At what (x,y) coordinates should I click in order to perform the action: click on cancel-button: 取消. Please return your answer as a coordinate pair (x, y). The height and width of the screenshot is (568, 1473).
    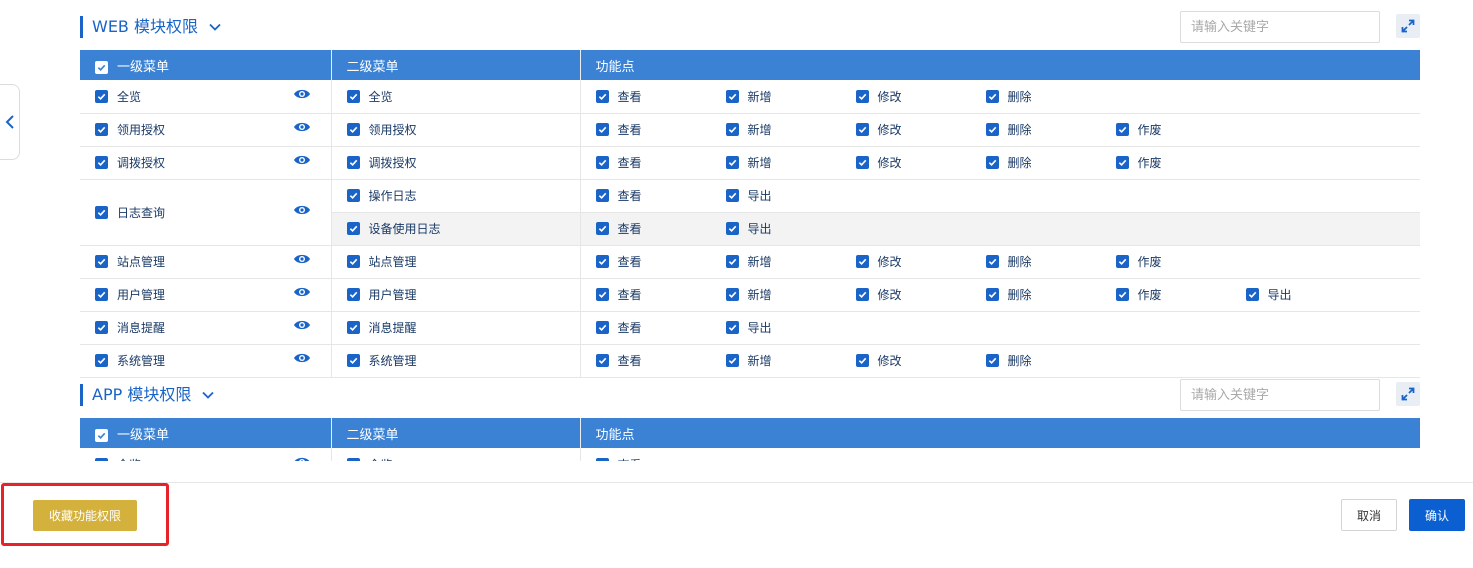
    Looking at the image, I should click on (1369, 515).